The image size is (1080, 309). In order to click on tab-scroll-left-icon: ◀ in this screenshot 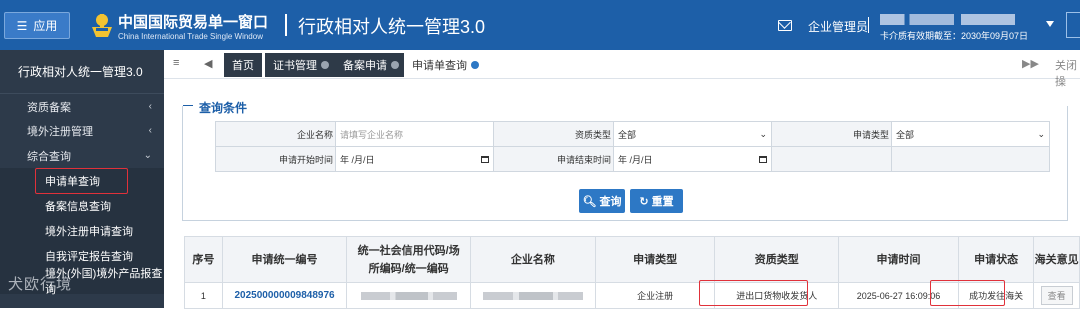, I will do `click(208, 63)`.